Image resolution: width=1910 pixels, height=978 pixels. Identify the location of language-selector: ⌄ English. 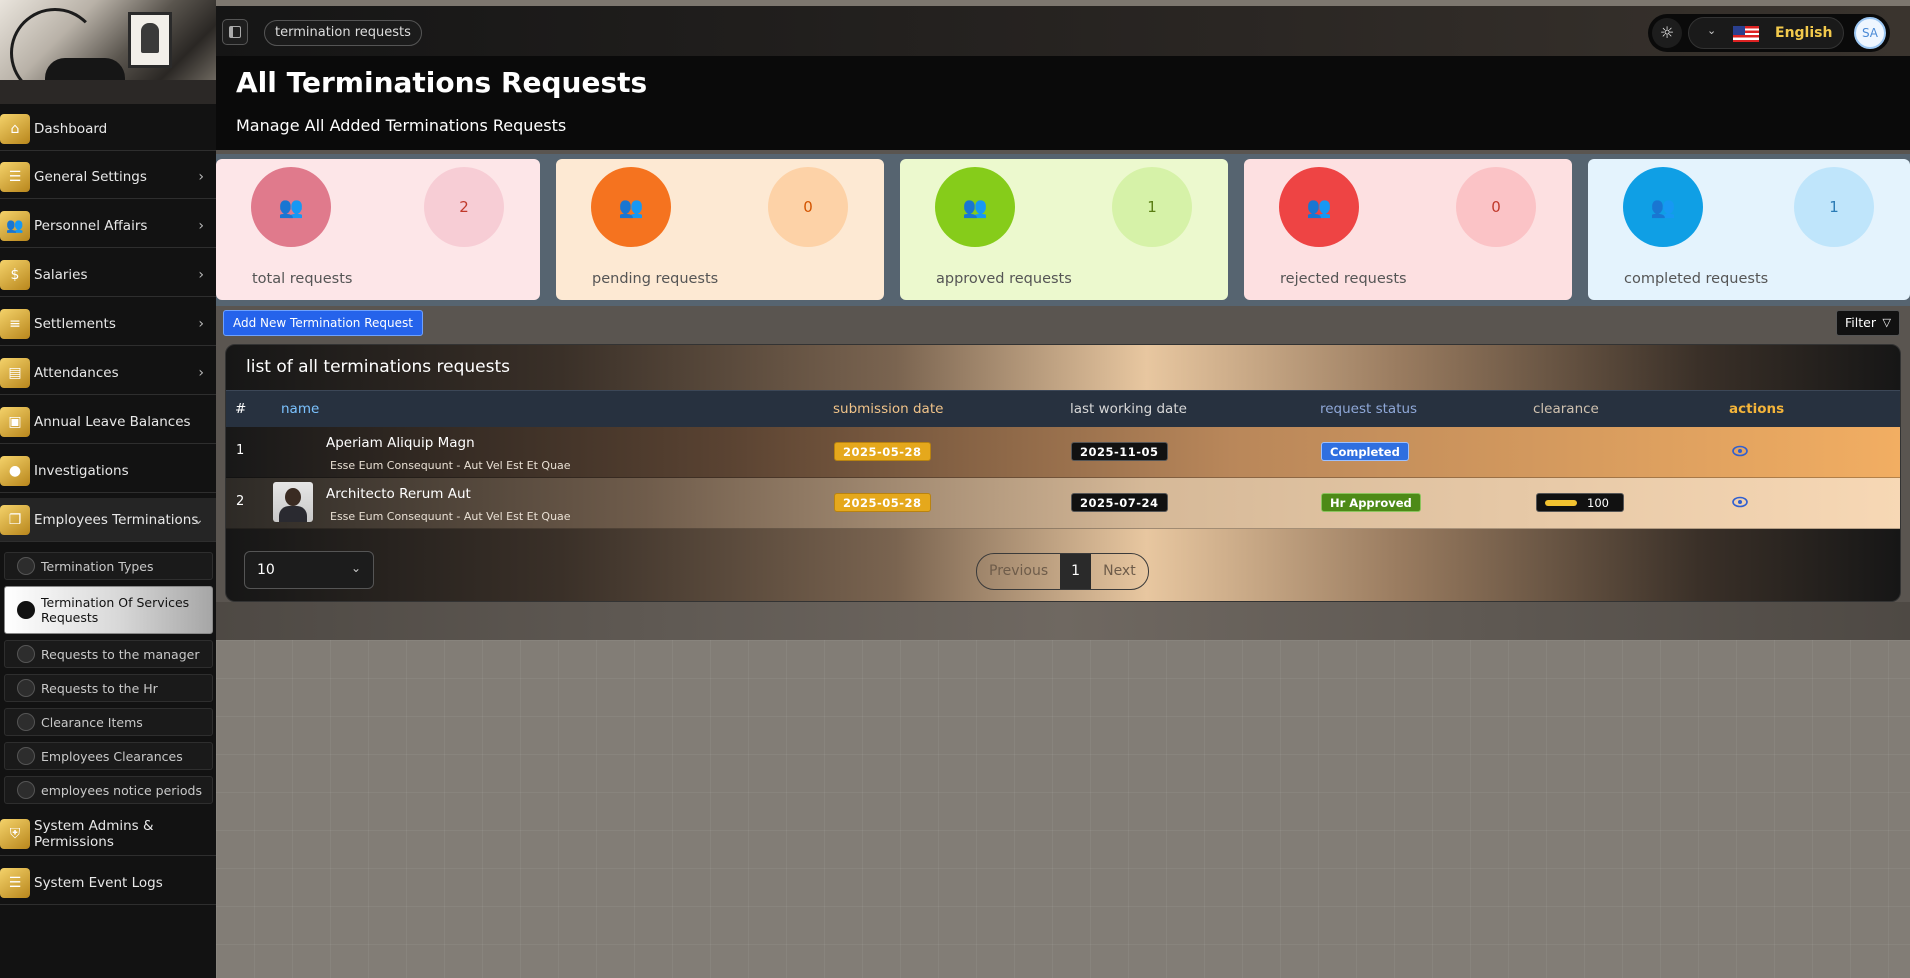
(1766, 33).